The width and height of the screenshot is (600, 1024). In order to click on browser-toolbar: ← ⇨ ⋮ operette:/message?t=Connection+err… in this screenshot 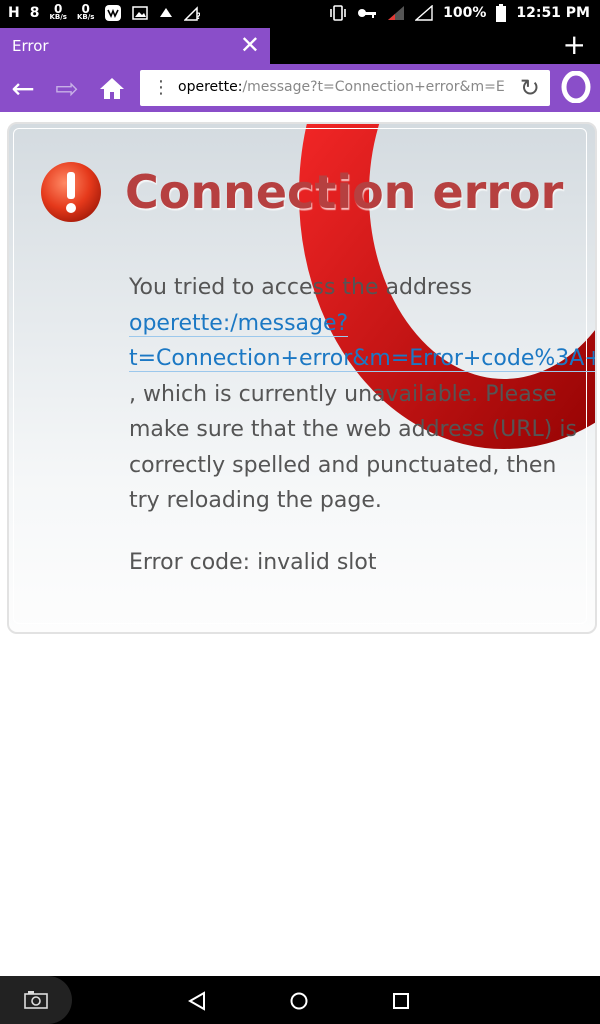, I will do `click(300, 88)`.